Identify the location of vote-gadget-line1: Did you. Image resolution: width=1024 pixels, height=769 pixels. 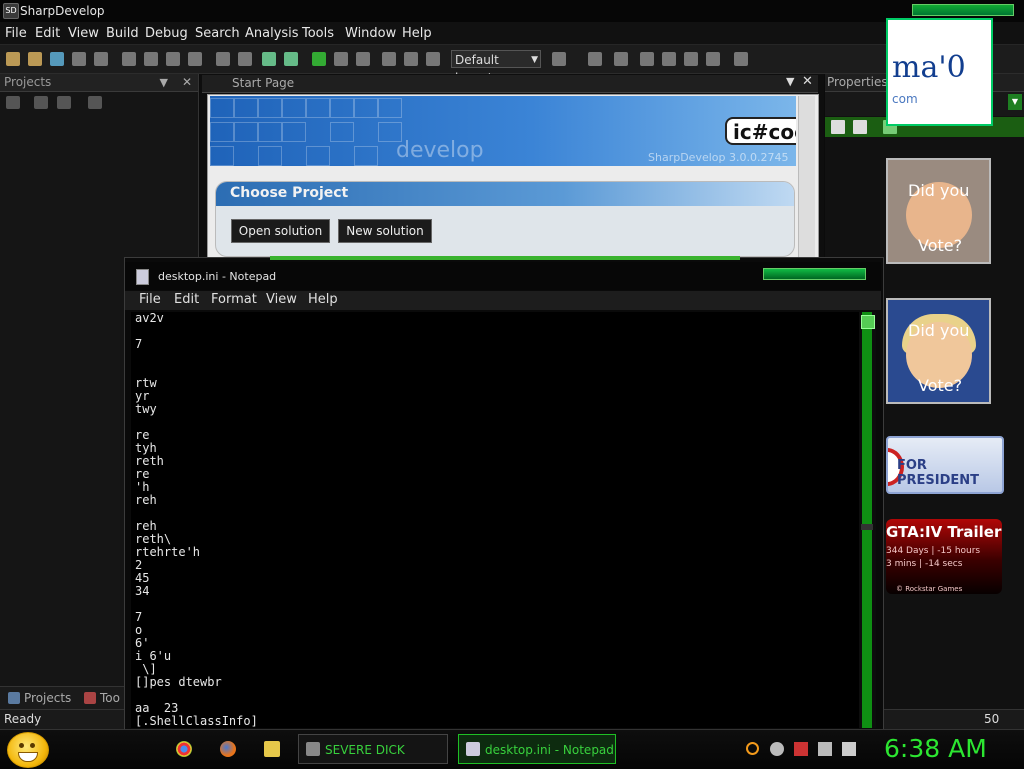
(939, 330).